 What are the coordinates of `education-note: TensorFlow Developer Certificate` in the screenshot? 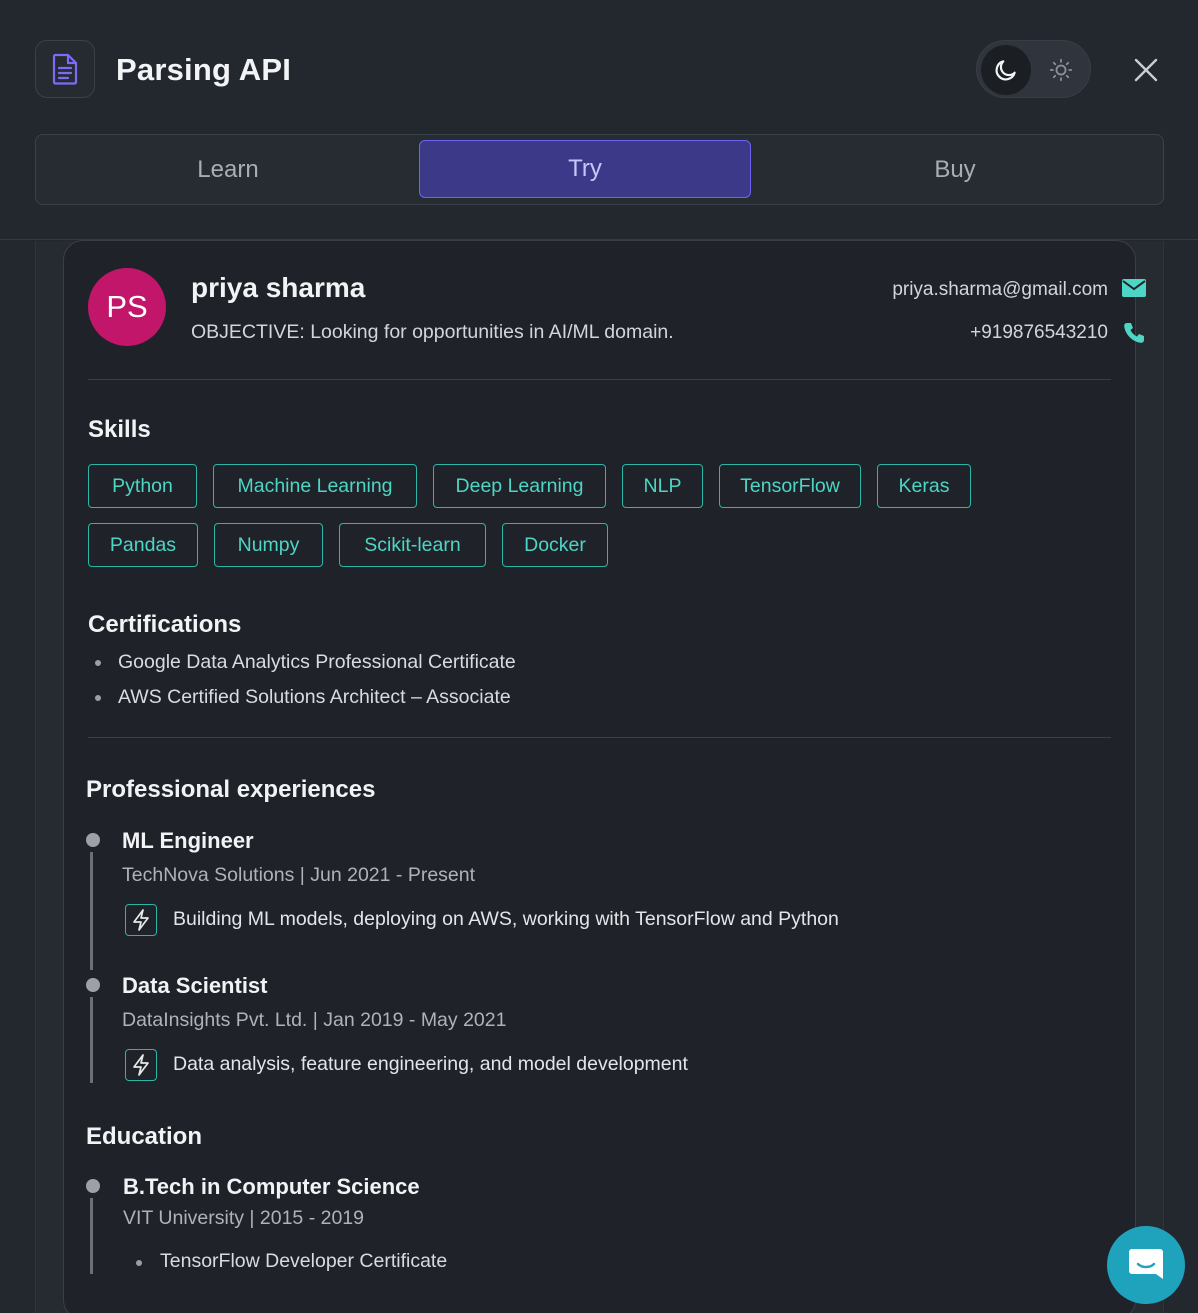 It's located at (304, 1261).